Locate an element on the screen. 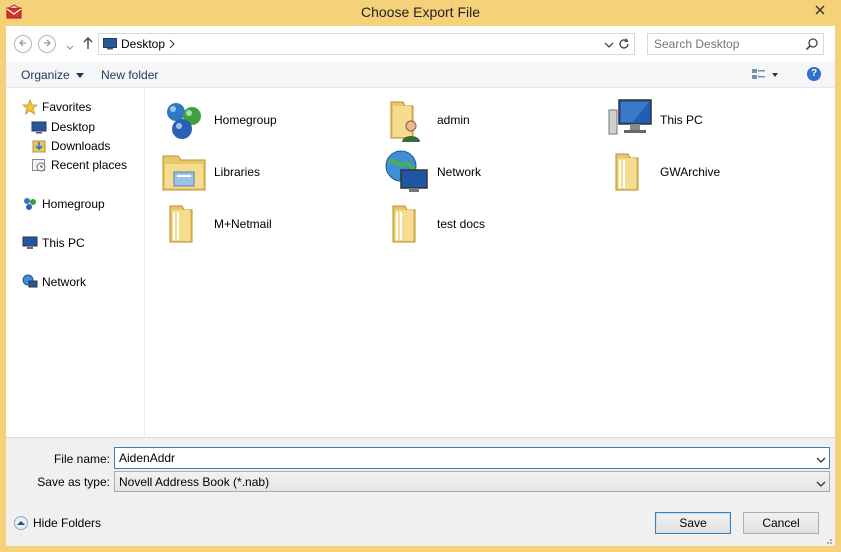 The width and height of the screenshot is (841, 552). forward-button is located at coordinates (47, 44).